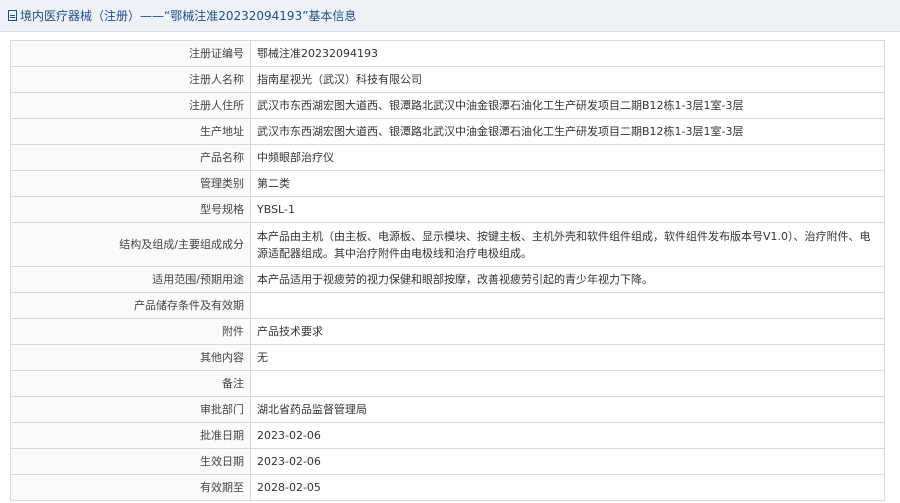 The height and width of the screenshot is (503, 900). I want to click on page-title: 境内医疗器械（注册）——“鄂械注准20232094193”基本信息, so click(188, 16).